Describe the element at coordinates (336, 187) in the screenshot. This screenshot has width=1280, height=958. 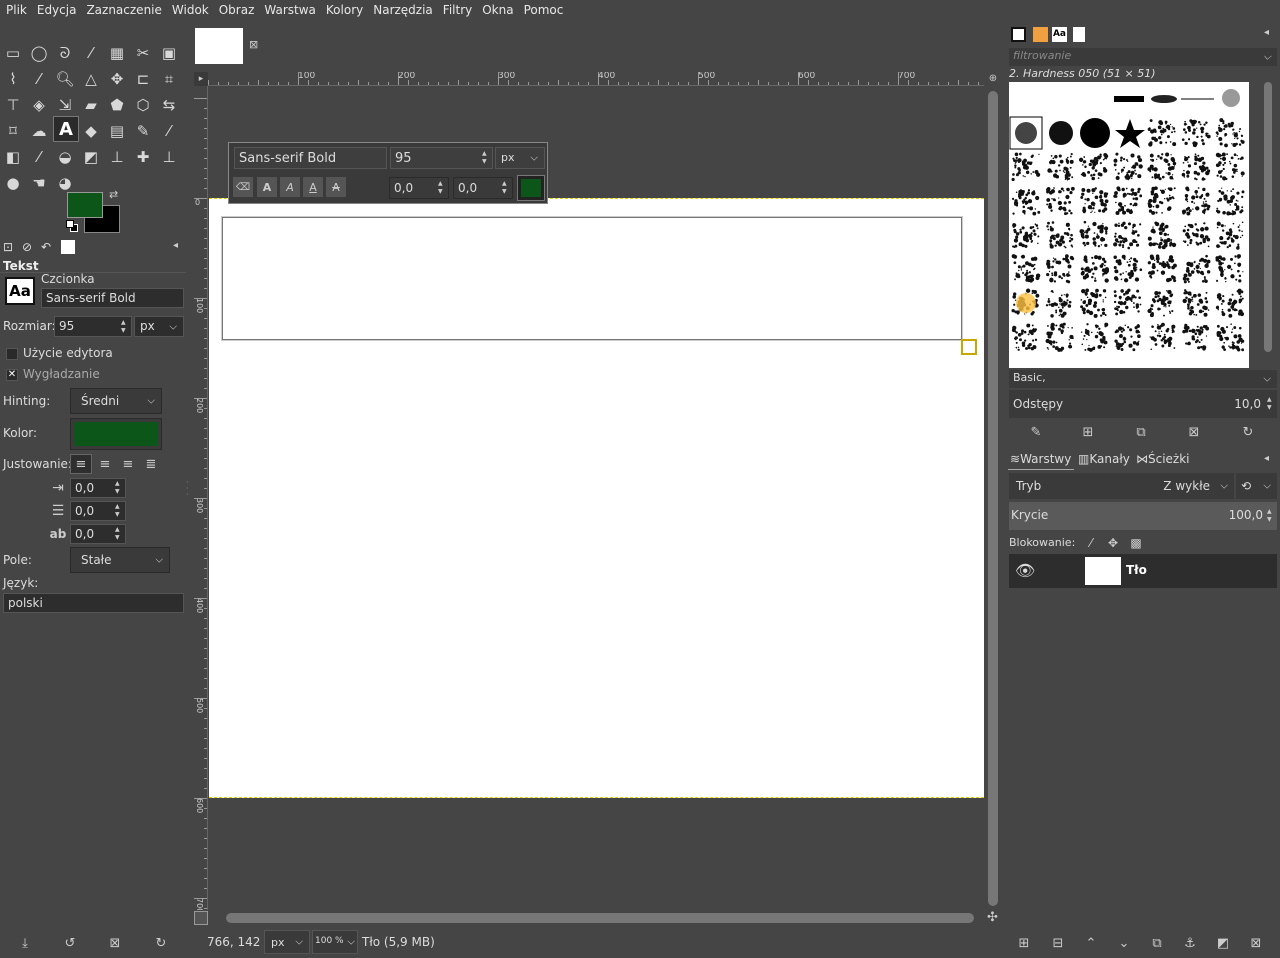
I see `strikethrough-icon: A` at that location.